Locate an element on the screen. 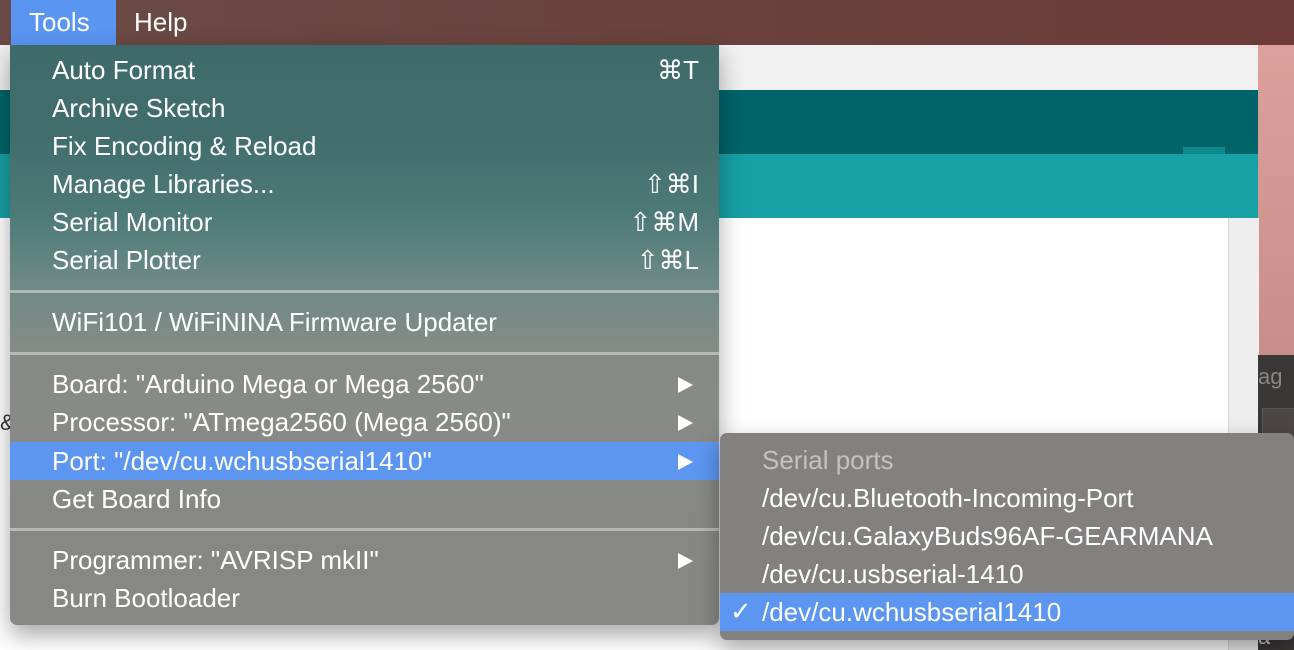 This screenshot has width=1294, height=650. background-text: ag is located at coordinates (1270, 376).